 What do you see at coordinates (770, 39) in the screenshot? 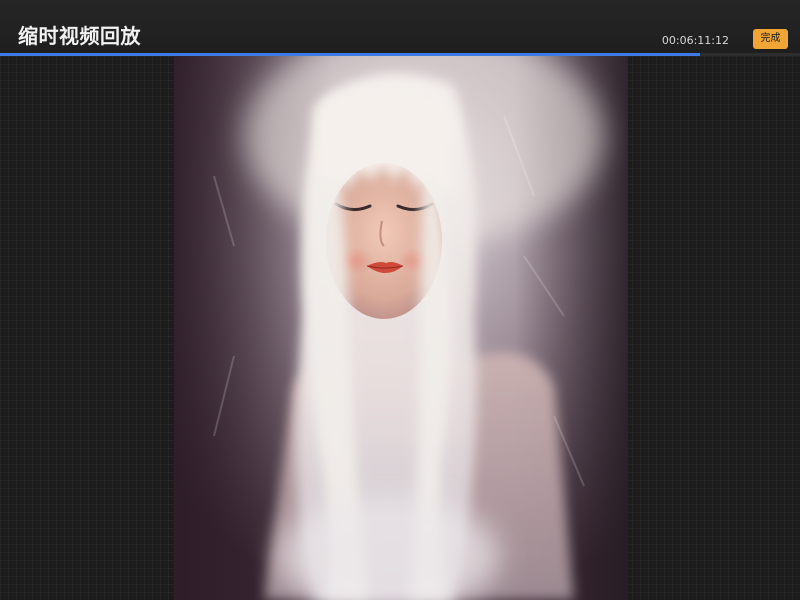
I see `done-button: 完成` at bounding box center [770, 39].